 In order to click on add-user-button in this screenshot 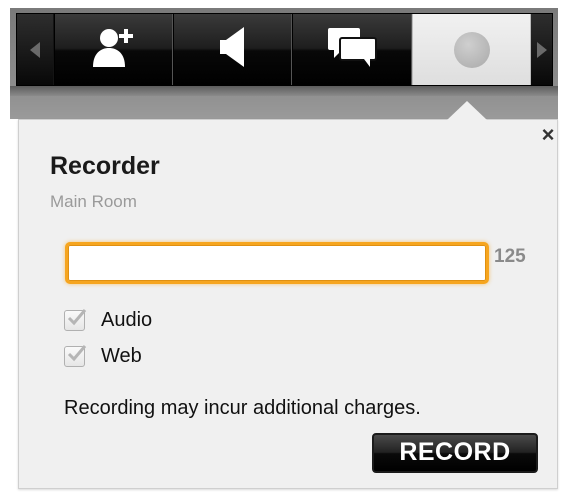, I will do `click(113, 49)`.